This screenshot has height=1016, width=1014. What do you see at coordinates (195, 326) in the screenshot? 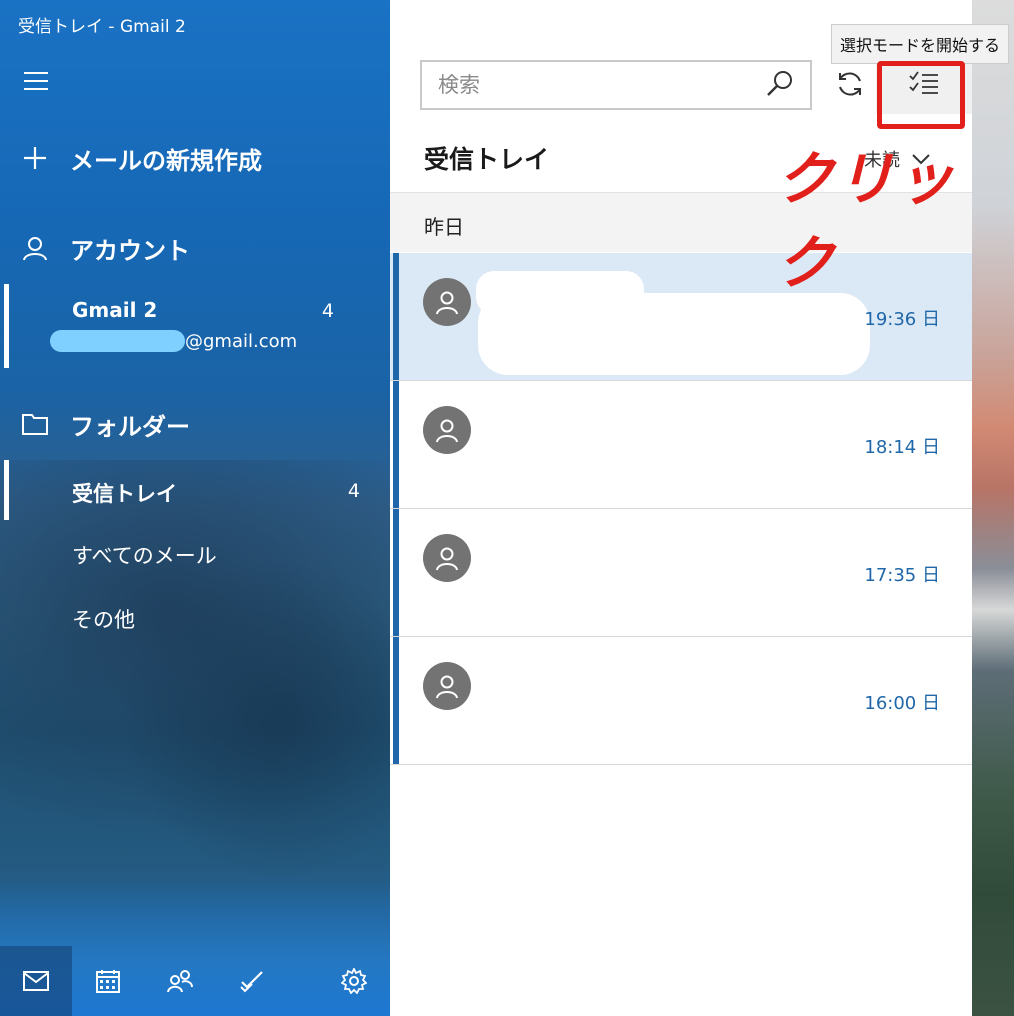
I see `account-gmail2: Gmail 2 4 @gmail.com` at bounding box center [195, 326].